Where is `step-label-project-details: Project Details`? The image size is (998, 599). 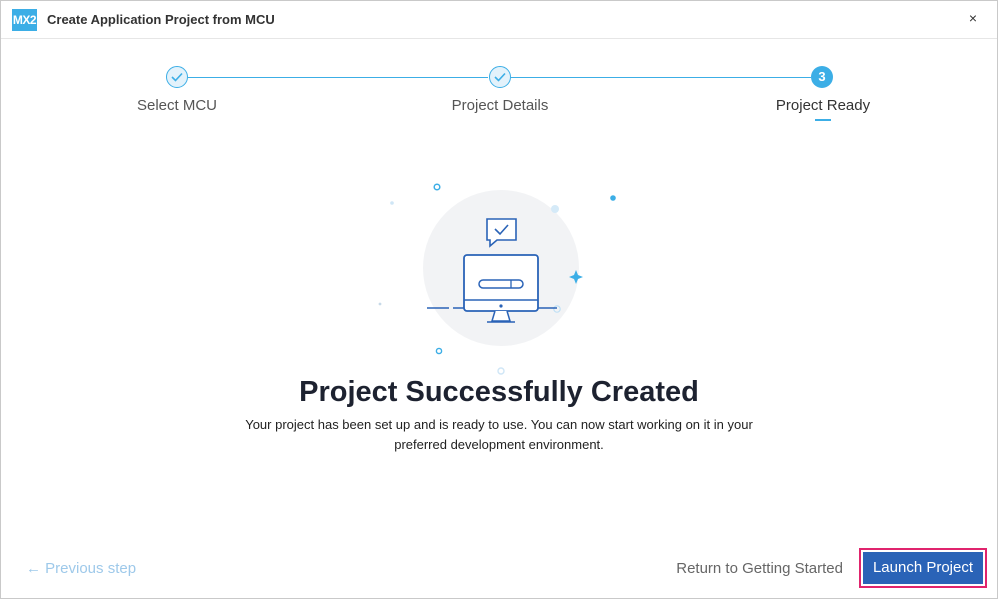
step-label-project-details: Project Details is located at coordinates (500, 105).